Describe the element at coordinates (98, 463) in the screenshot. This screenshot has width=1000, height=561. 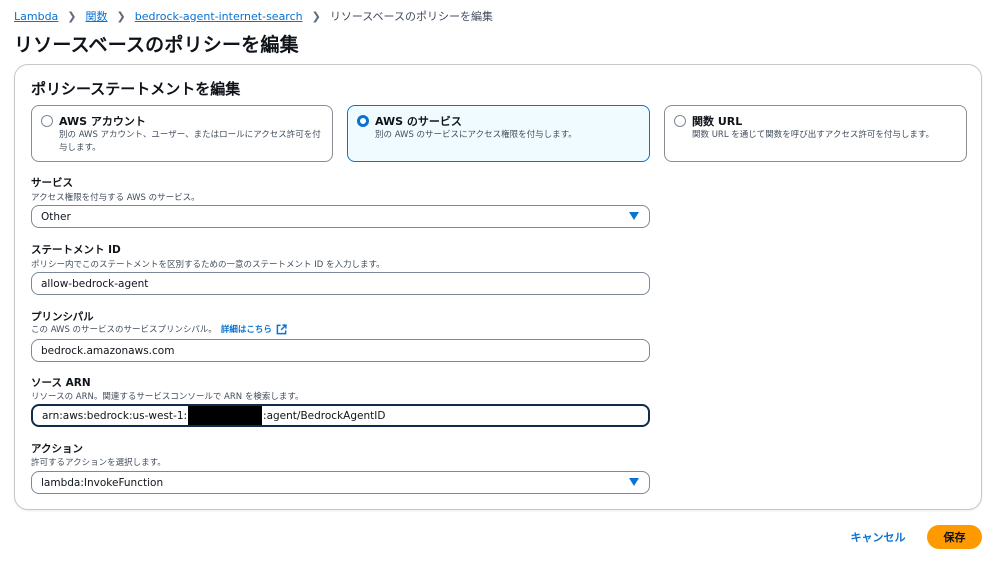
I see `action-description: 許可するアクションを選択します。` at that location.